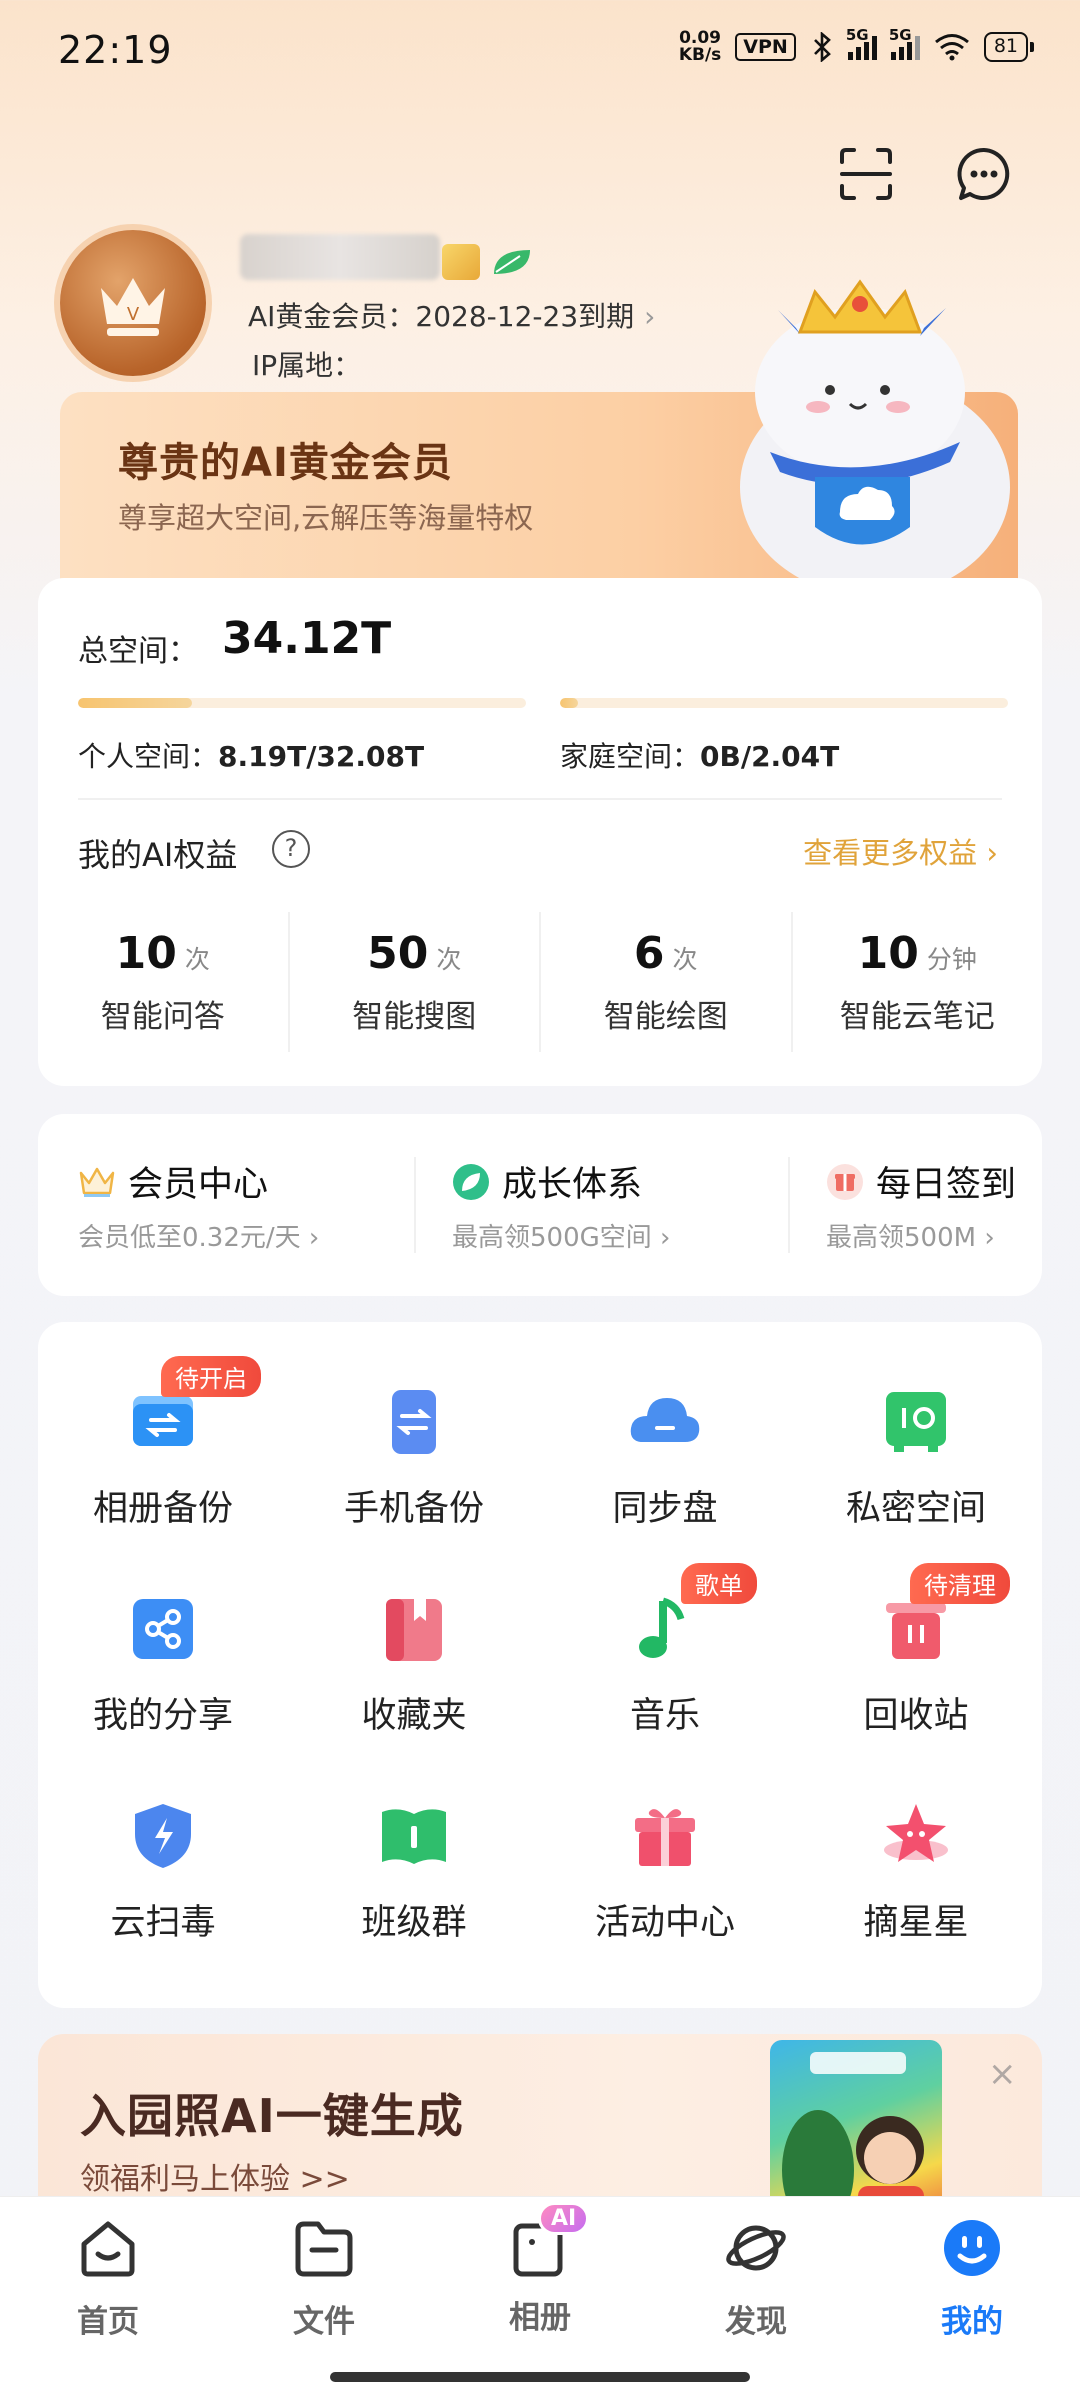 The height and width of the screenshot is (2400, 1080). I want to click on svg-text: V, so click(133, 314).